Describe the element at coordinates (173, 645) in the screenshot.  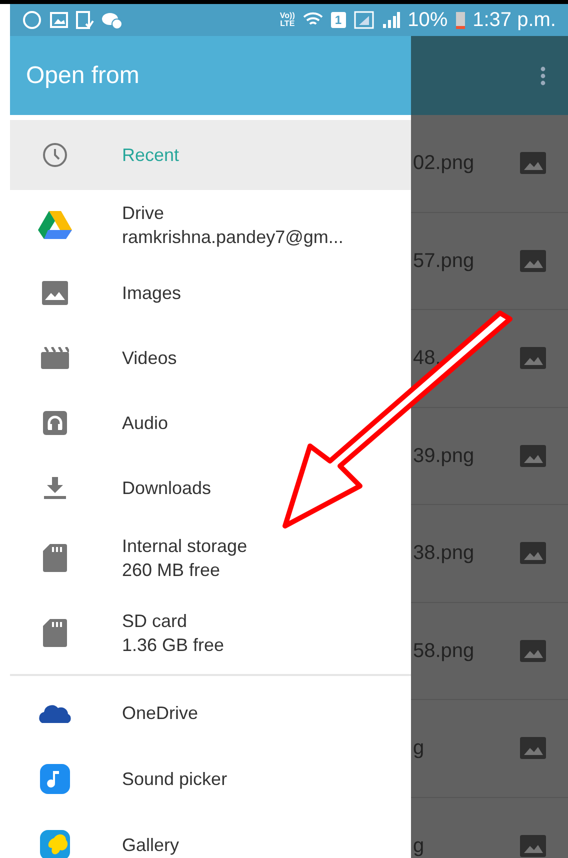
I see `item-subtitle: 1.36 GB free` at that location.